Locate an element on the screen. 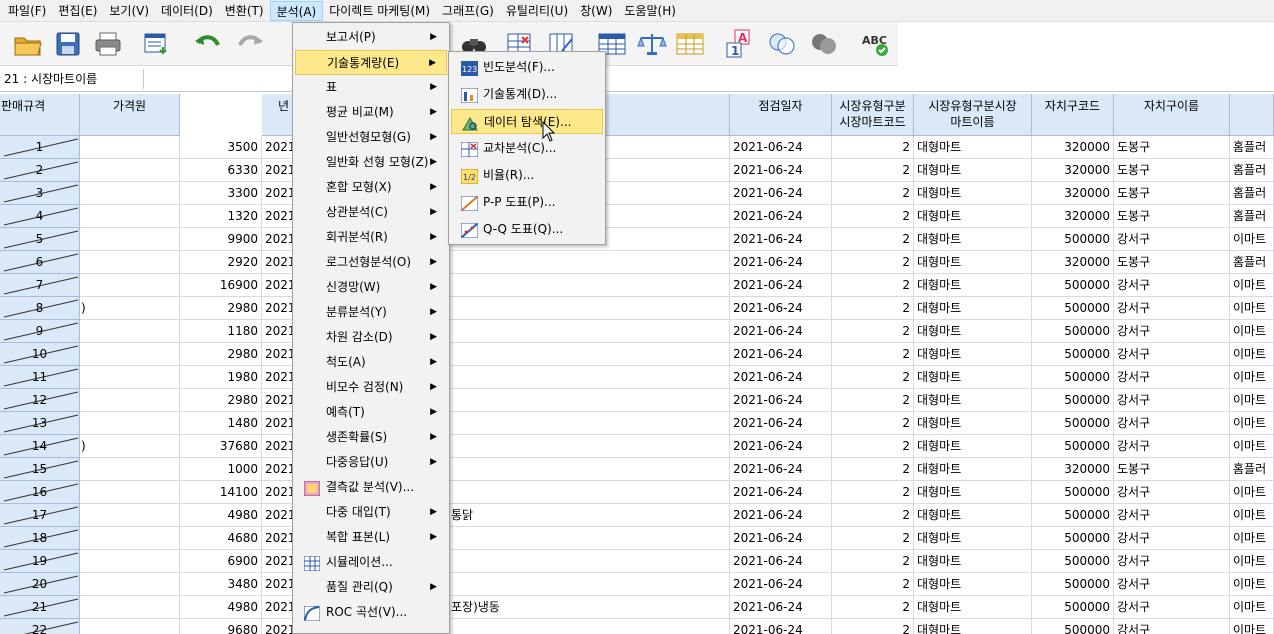 This screenshot has width=1274, height=634. row-header: 15 is located at coordinates (40, 469).